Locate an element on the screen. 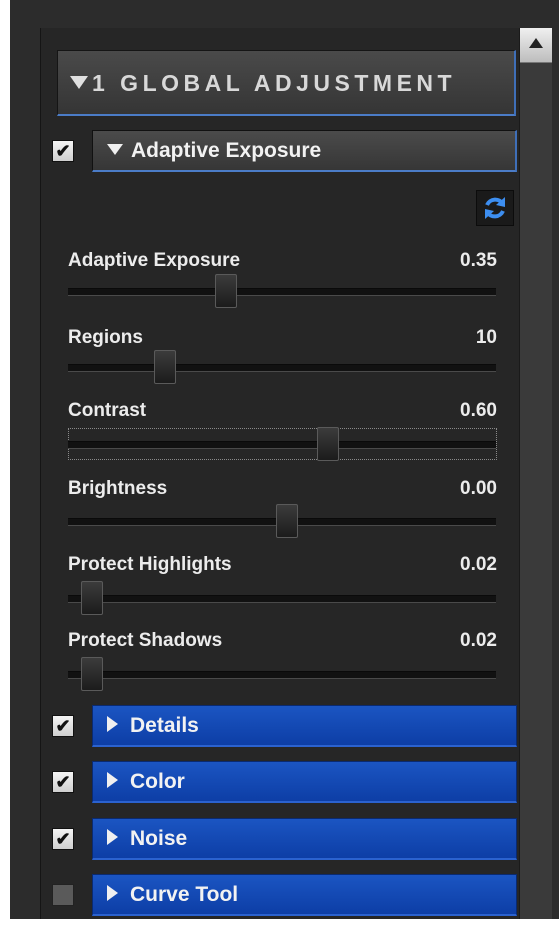  adaptive-exposure-section-header: Adaptive Exposure is located at coordinates (304, 151).